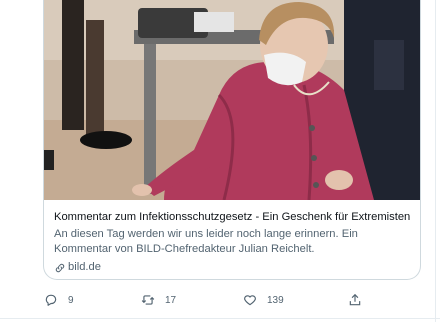  What do you see at coordinates (220, 318) in the screenshot?
I see `tweet-divider` at bounding box center [220, 318].